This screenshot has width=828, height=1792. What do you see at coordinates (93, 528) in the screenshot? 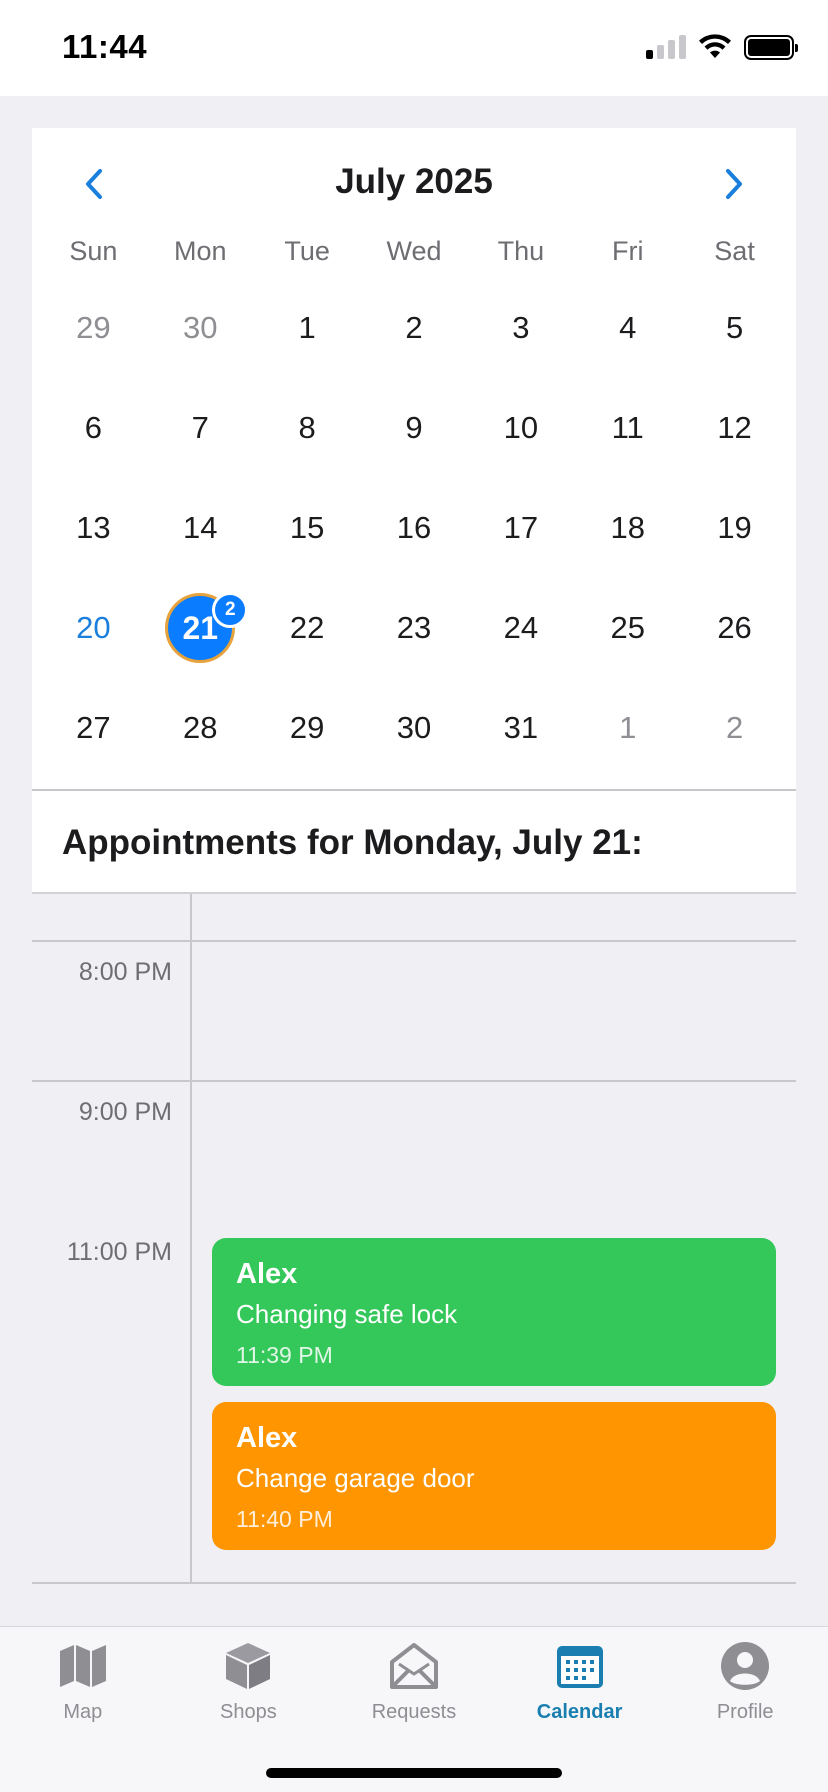
I see `calendar-day: 13` at bounding box center [93, 528].